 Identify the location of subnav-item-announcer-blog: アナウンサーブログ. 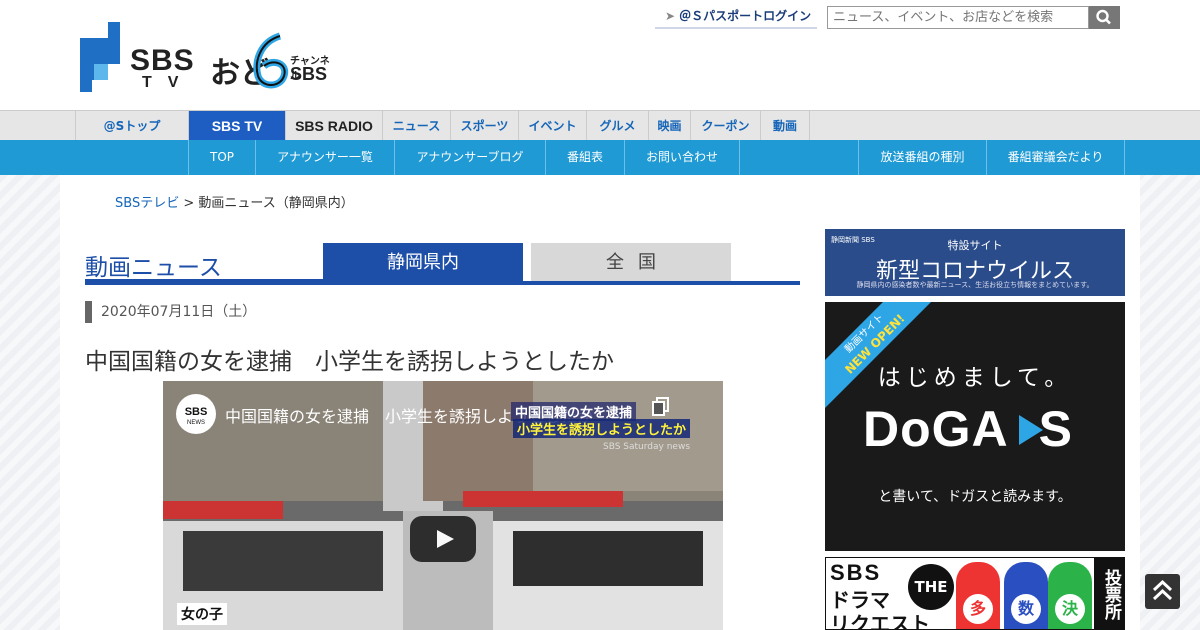
(469, 157).